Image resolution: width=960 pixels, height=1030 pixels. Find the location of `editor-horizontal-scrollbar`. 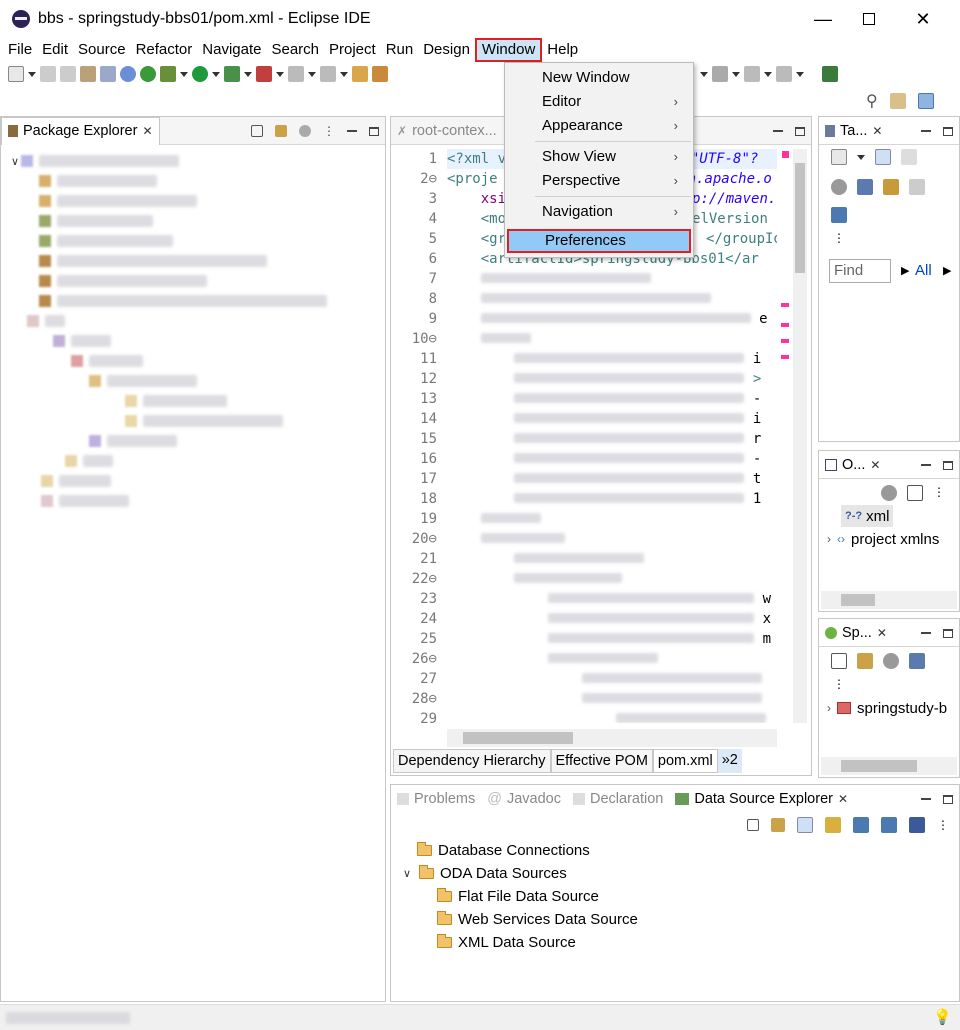

editor-horizontal-scrollbar is located at coordinates (612, 738).